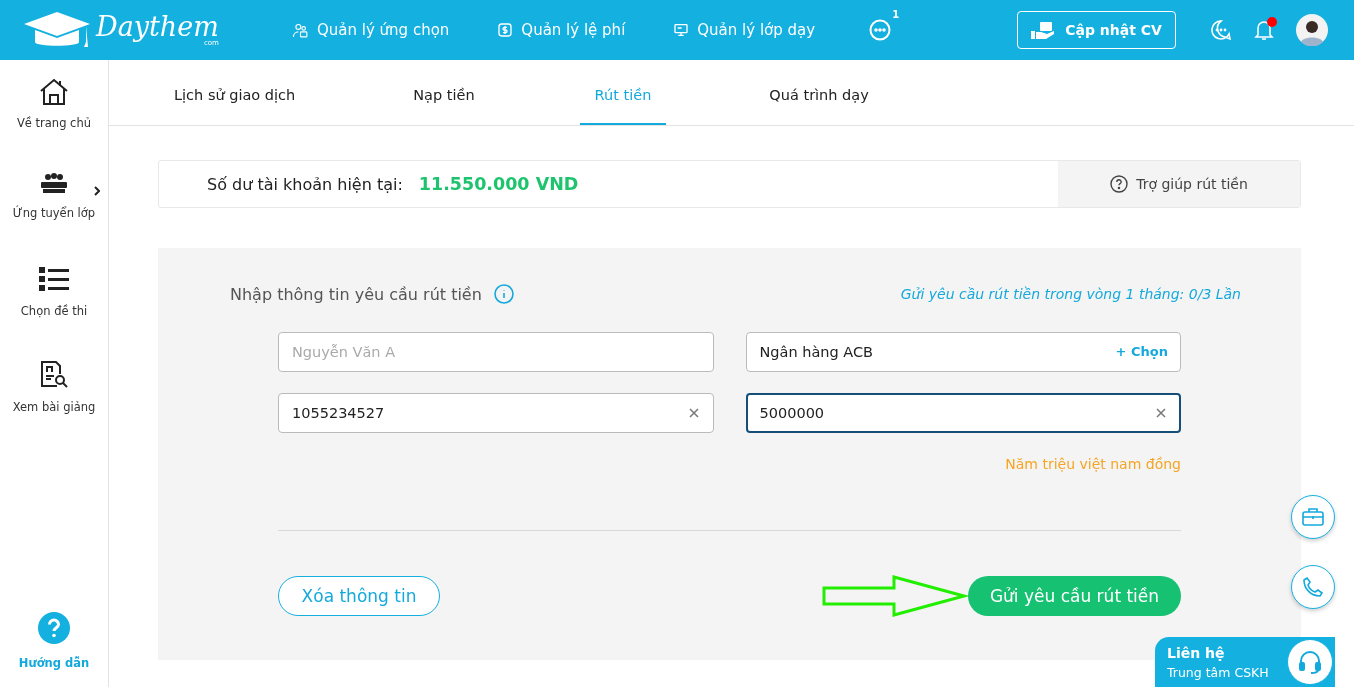 The image size is (1354, 687). I want to click on limit-note: Gửi yêu cầu rút tiền trong vòng 1 tháng: 0/3 Lần, so click(1070, 294).